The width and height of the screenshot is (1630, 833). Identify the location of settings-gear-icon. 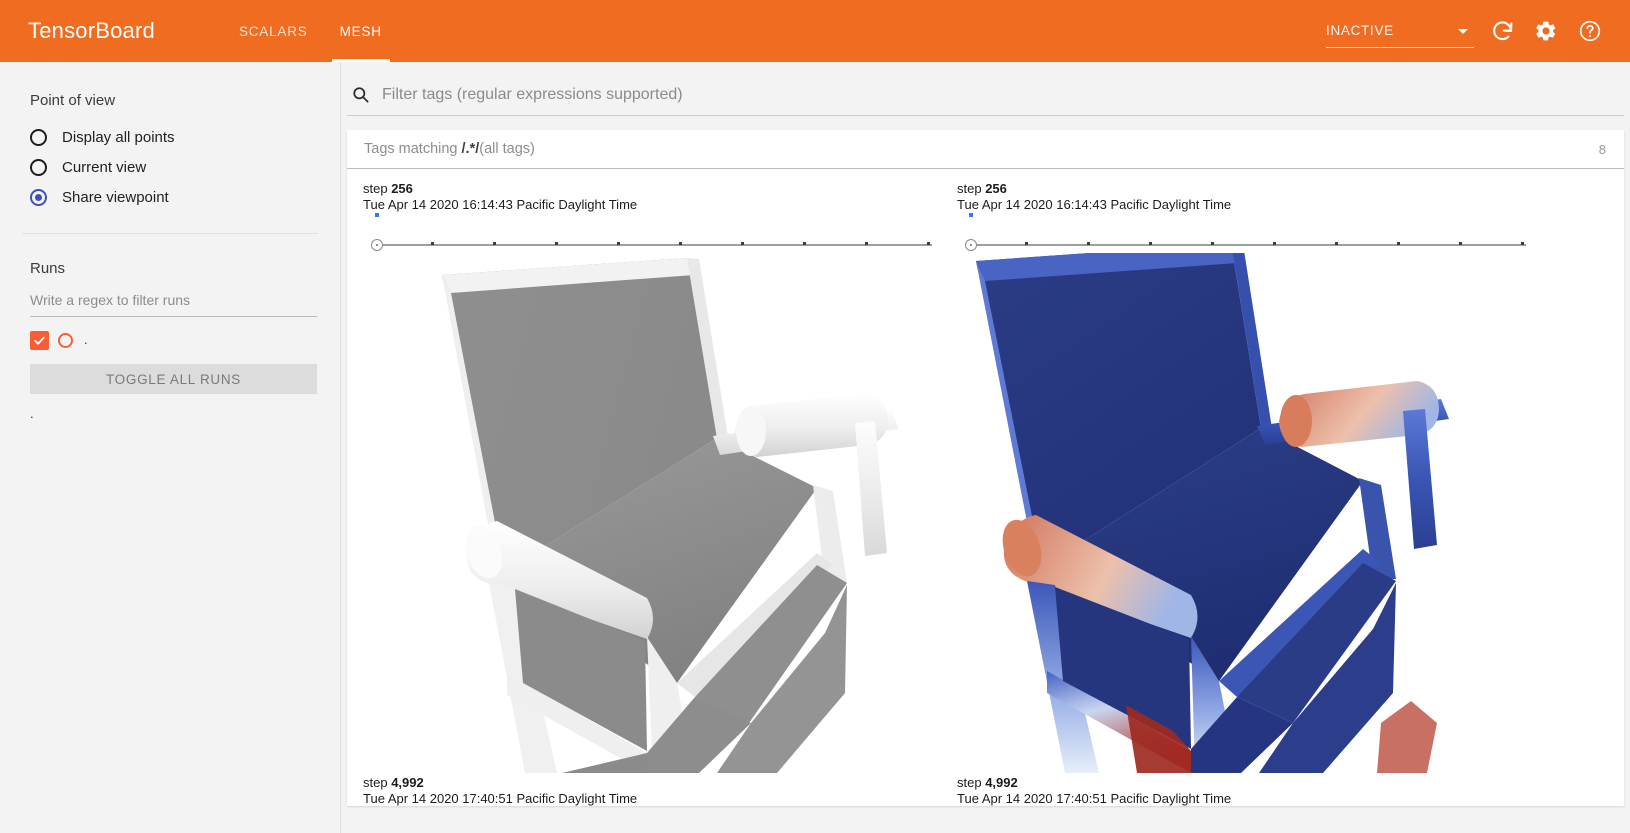
(1546, 31).